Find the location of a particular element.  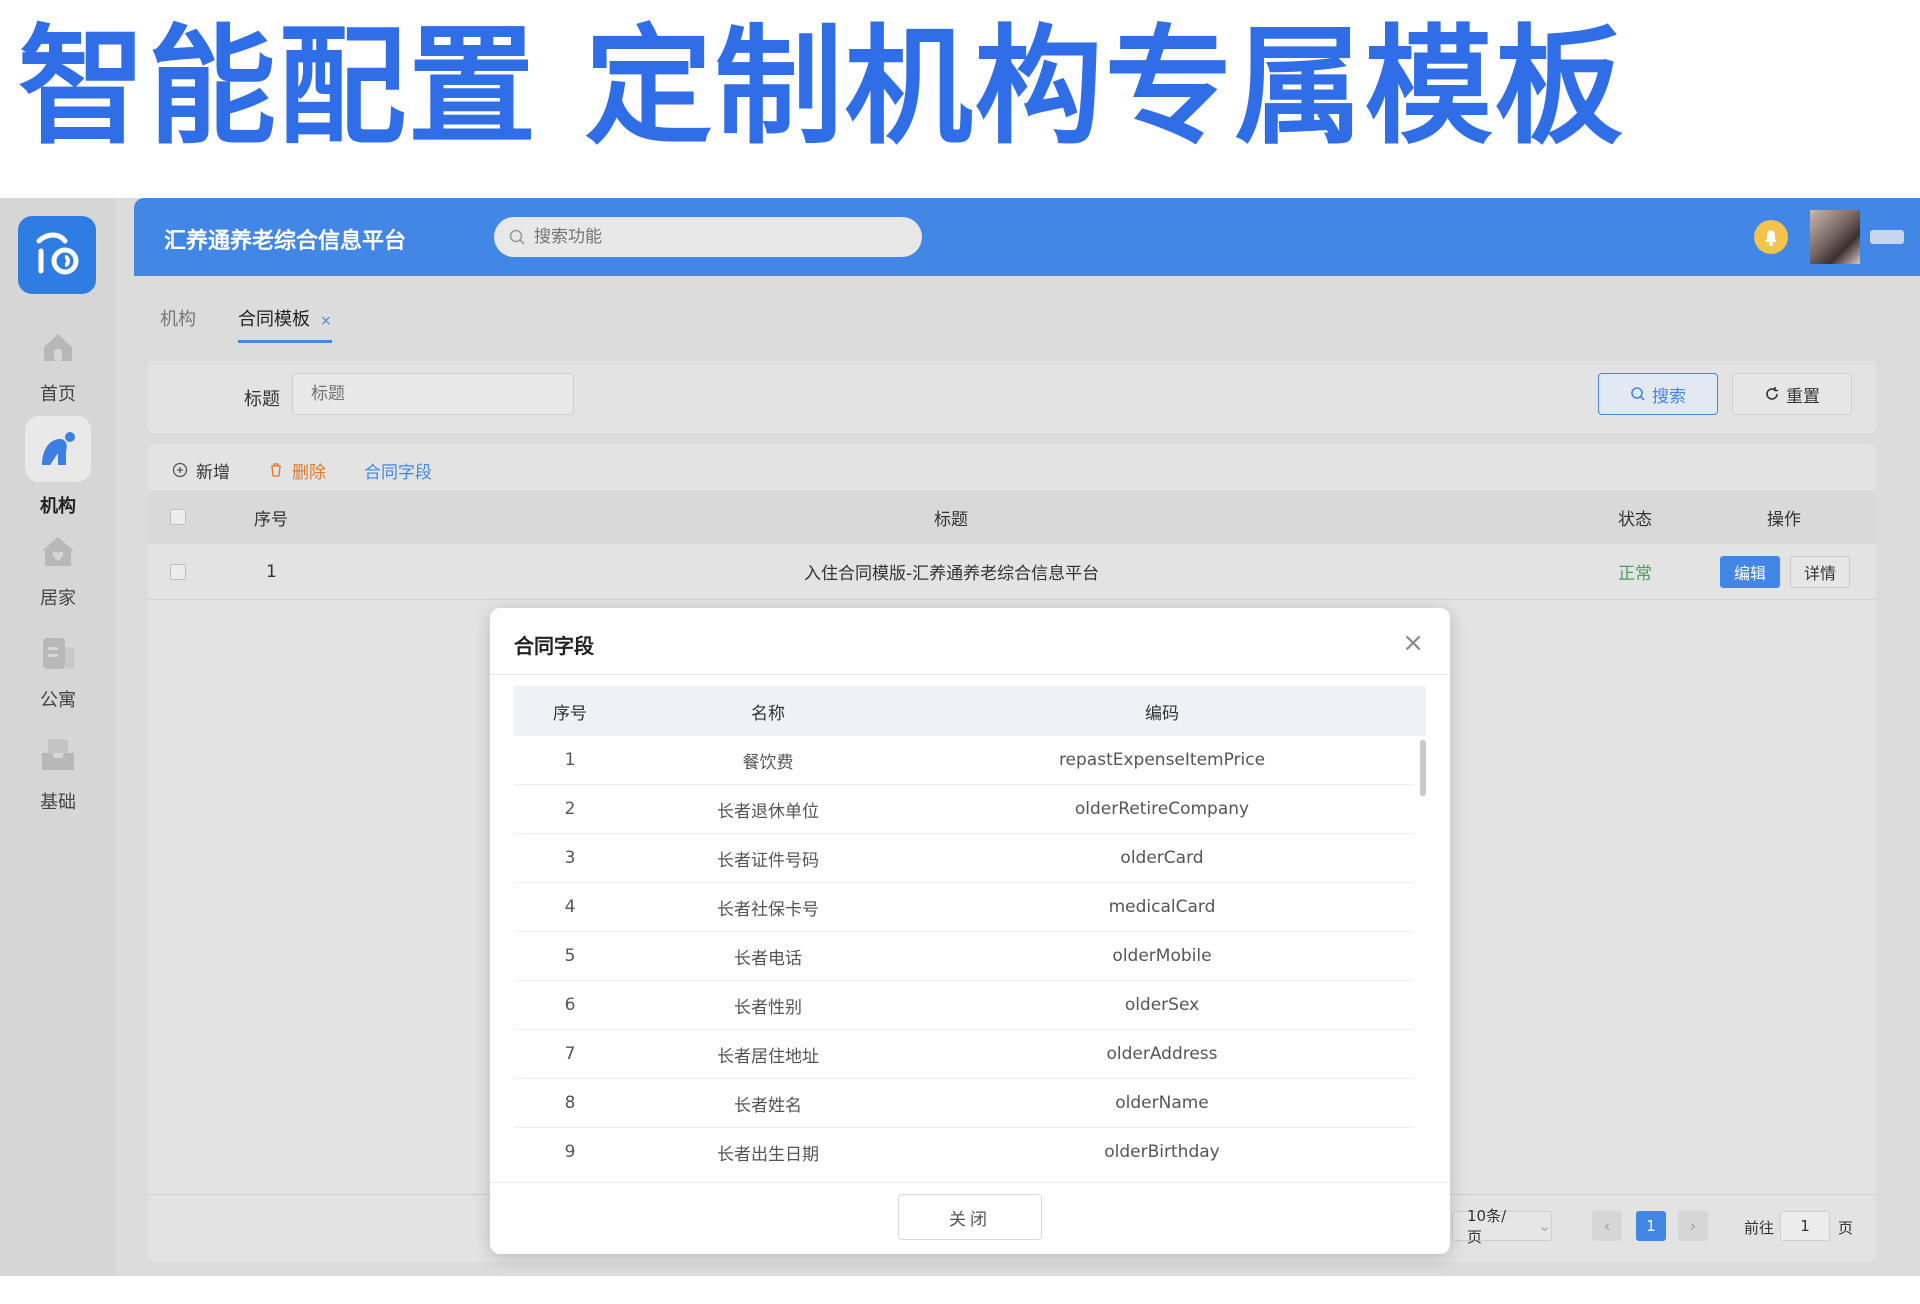

avatar is located at coordinates (1835, 237).